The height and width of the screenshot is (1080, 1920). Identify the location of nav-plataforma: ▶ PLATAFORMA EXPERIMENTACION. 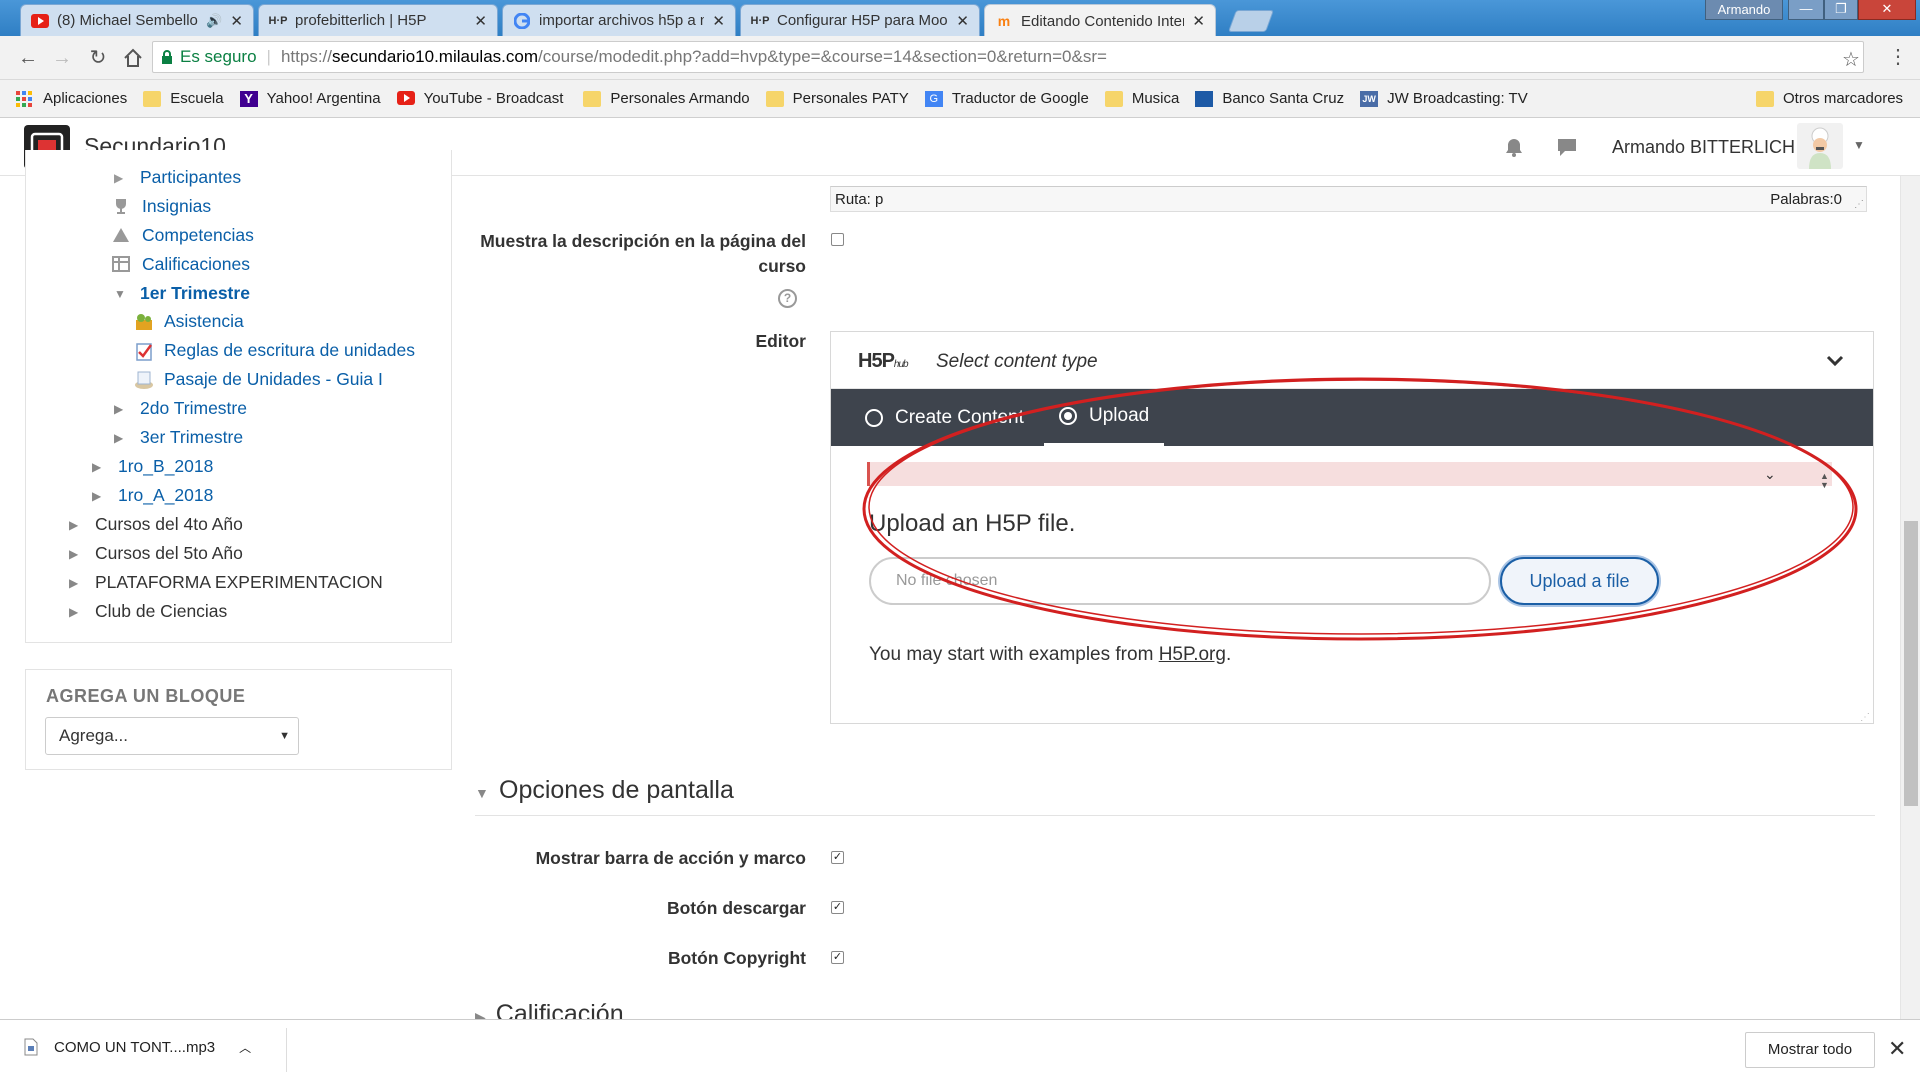
(226, 582).